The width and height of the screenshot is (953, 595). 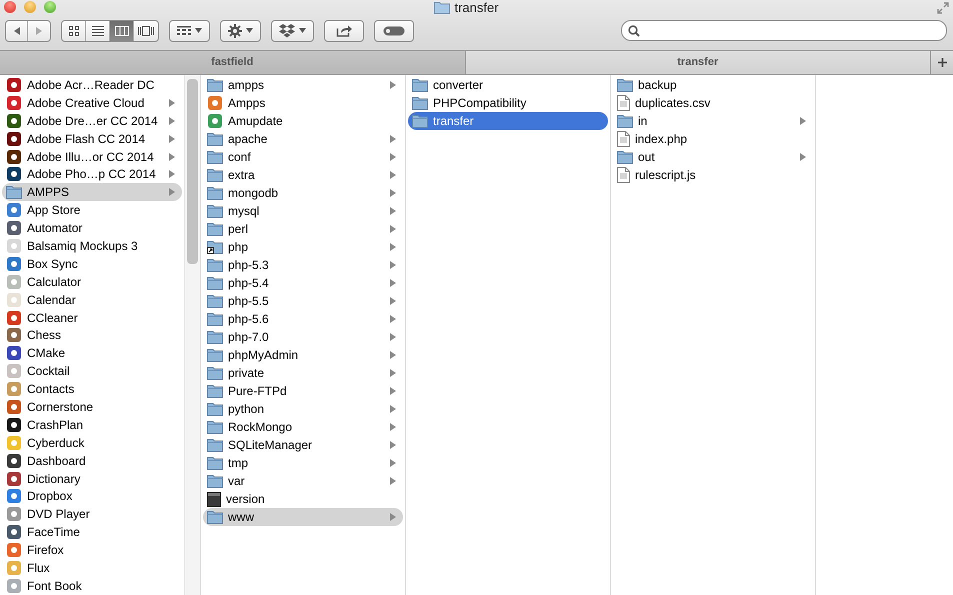 What do you see at coordinates (17, 31) in the screenshot?
I see `left-triangle-icon` at bounding box center [17, 31].